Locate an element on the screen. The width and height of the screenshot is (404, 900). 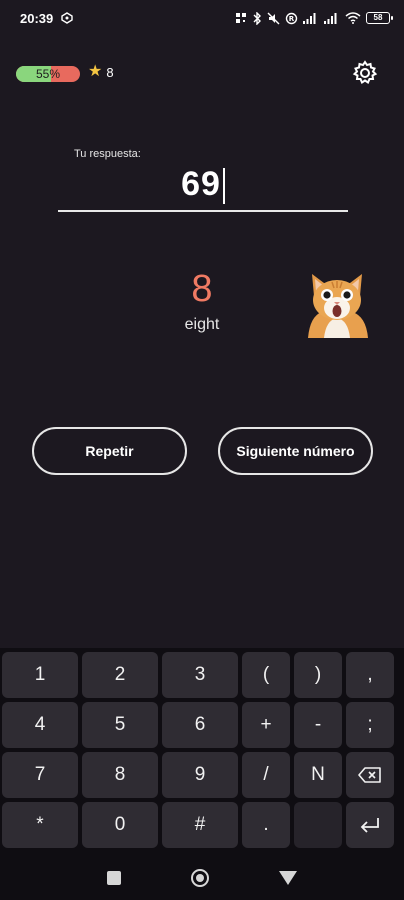
key-minus: - is located at coordinates (318, 725).